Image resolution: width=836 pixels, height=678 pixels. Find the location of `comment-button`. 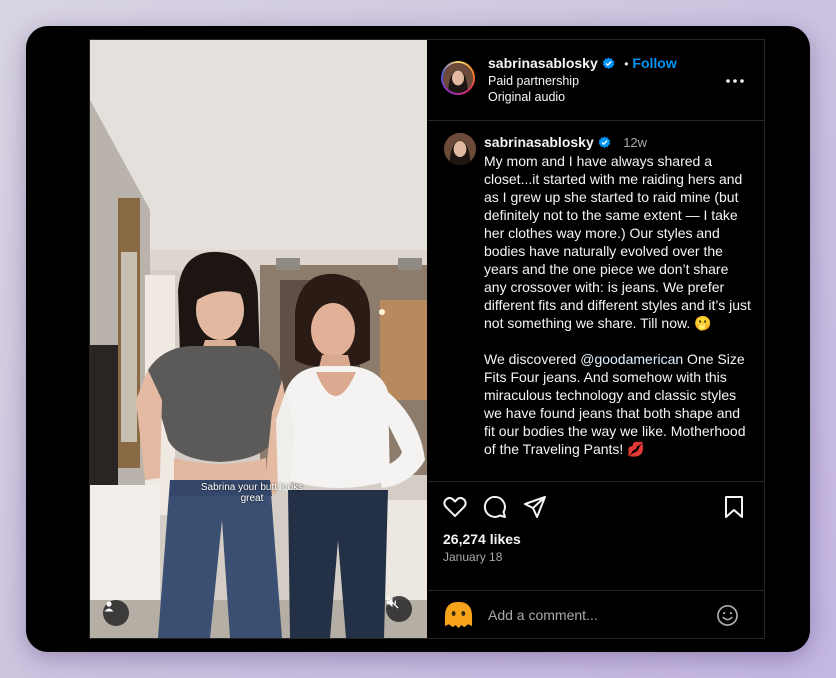

comment-button is located at coordinates (495, 509).